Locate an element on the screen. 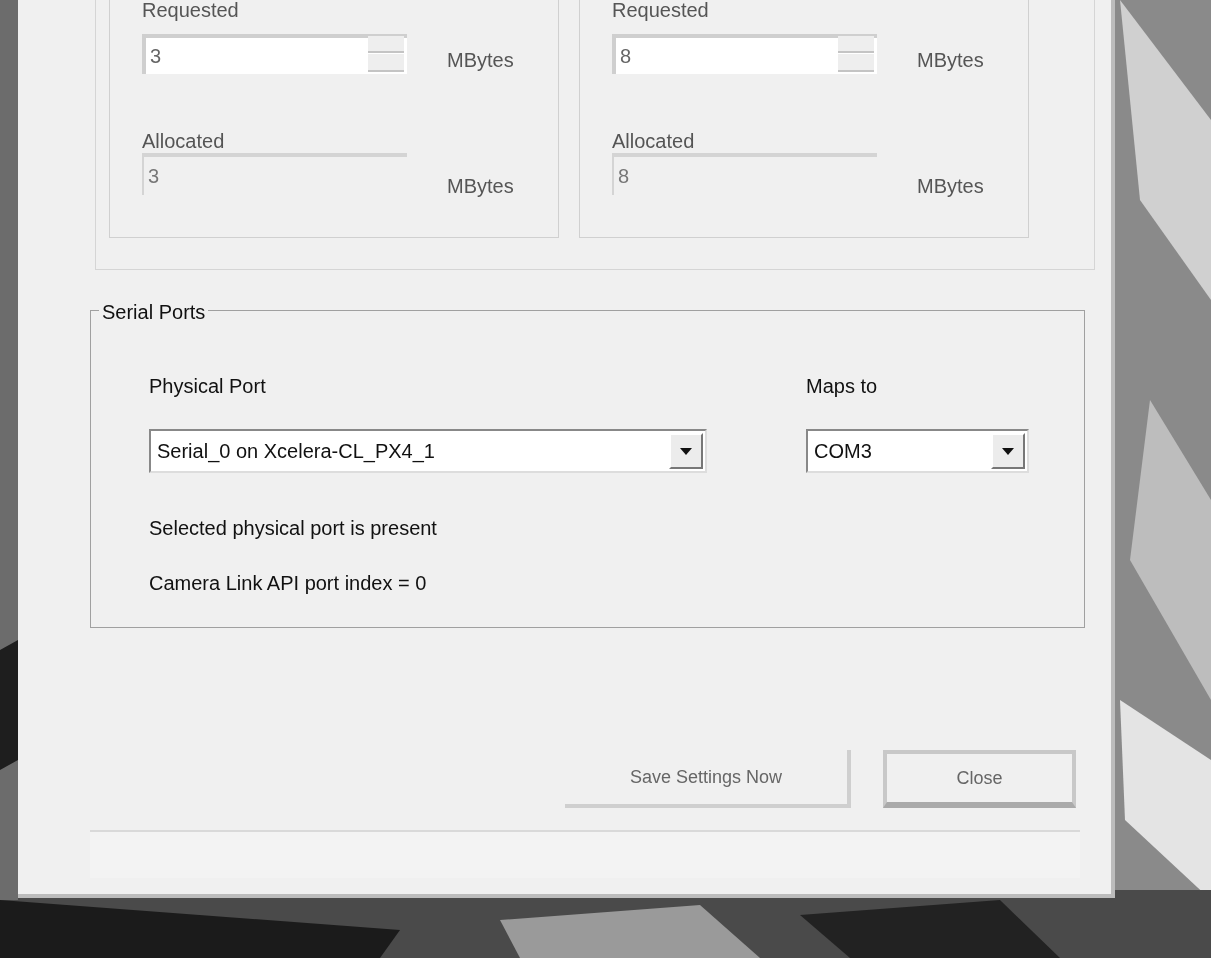  dialog-button: Save Settings Now is located at coordinates (708, 779).